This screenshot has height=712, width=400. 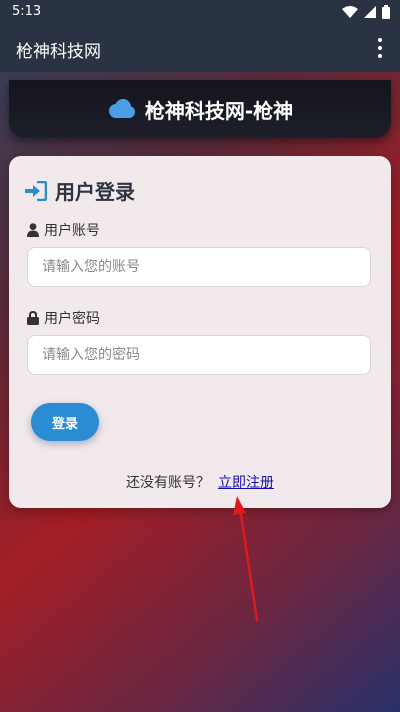 I want to click on more-vert-icon, so click(x=380, y=48).